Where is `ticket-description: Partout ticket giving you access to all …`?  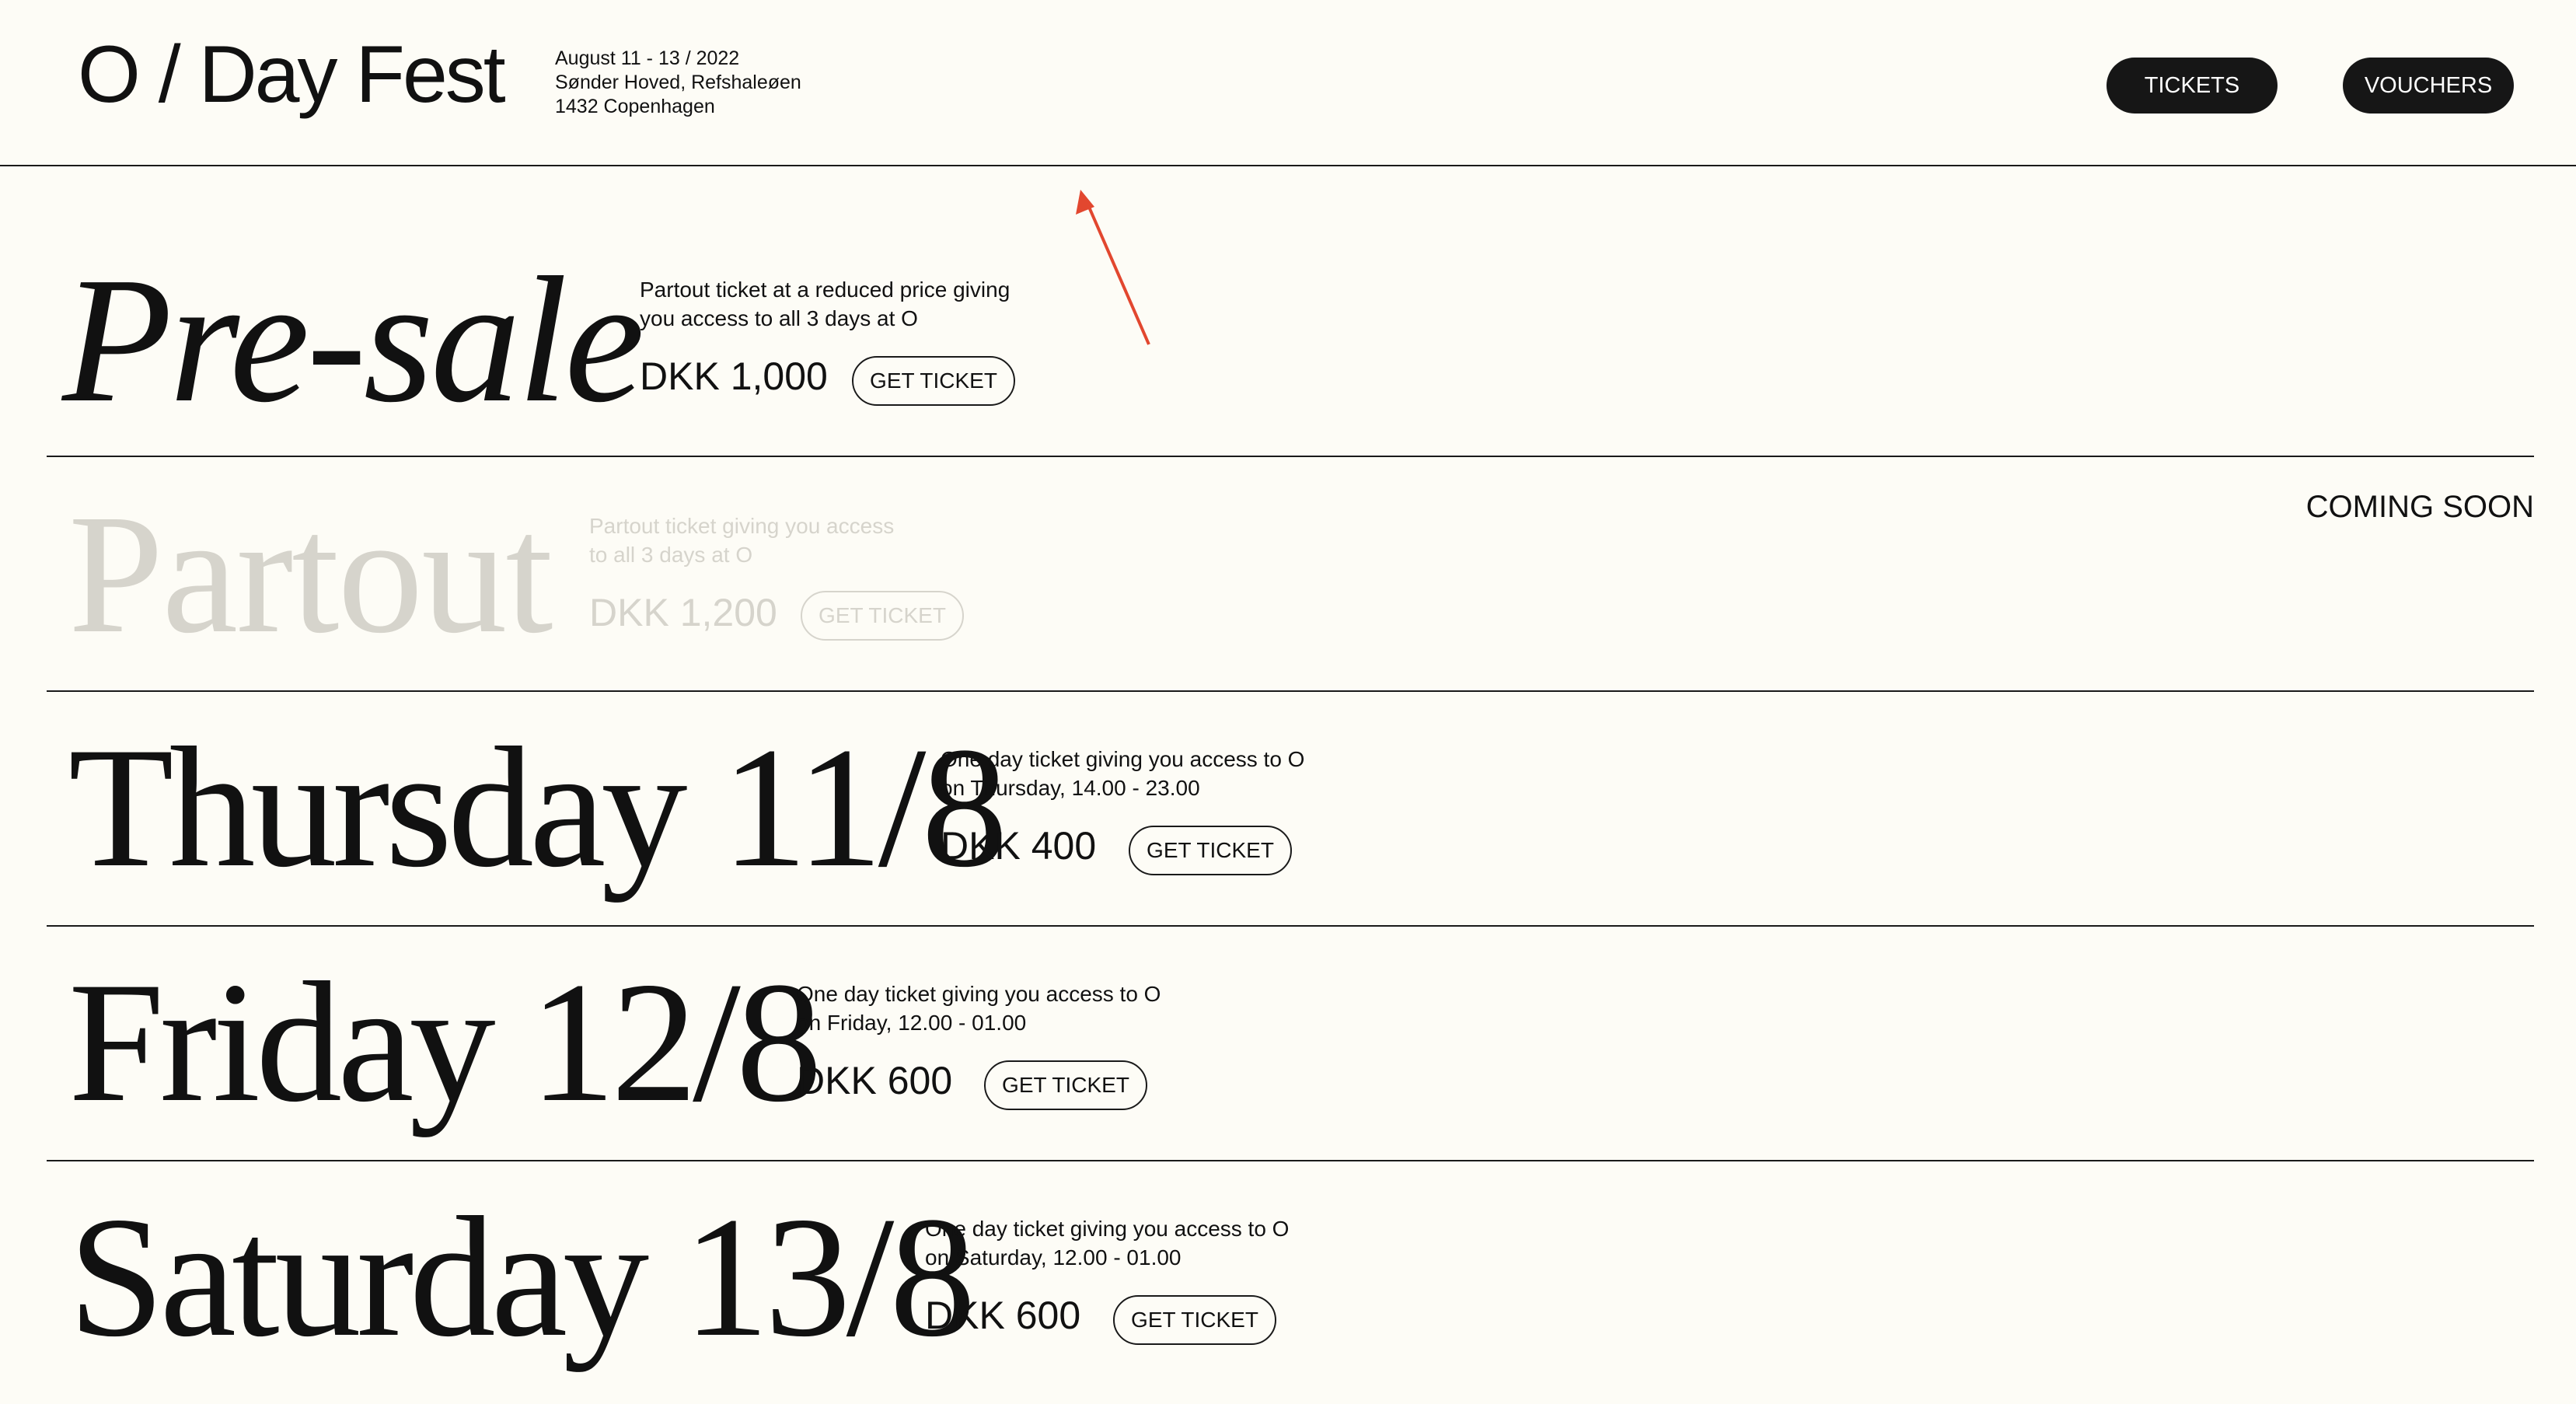
ticket-description: Partout ticket giving you access to all … is located at coordinates (742, 541).